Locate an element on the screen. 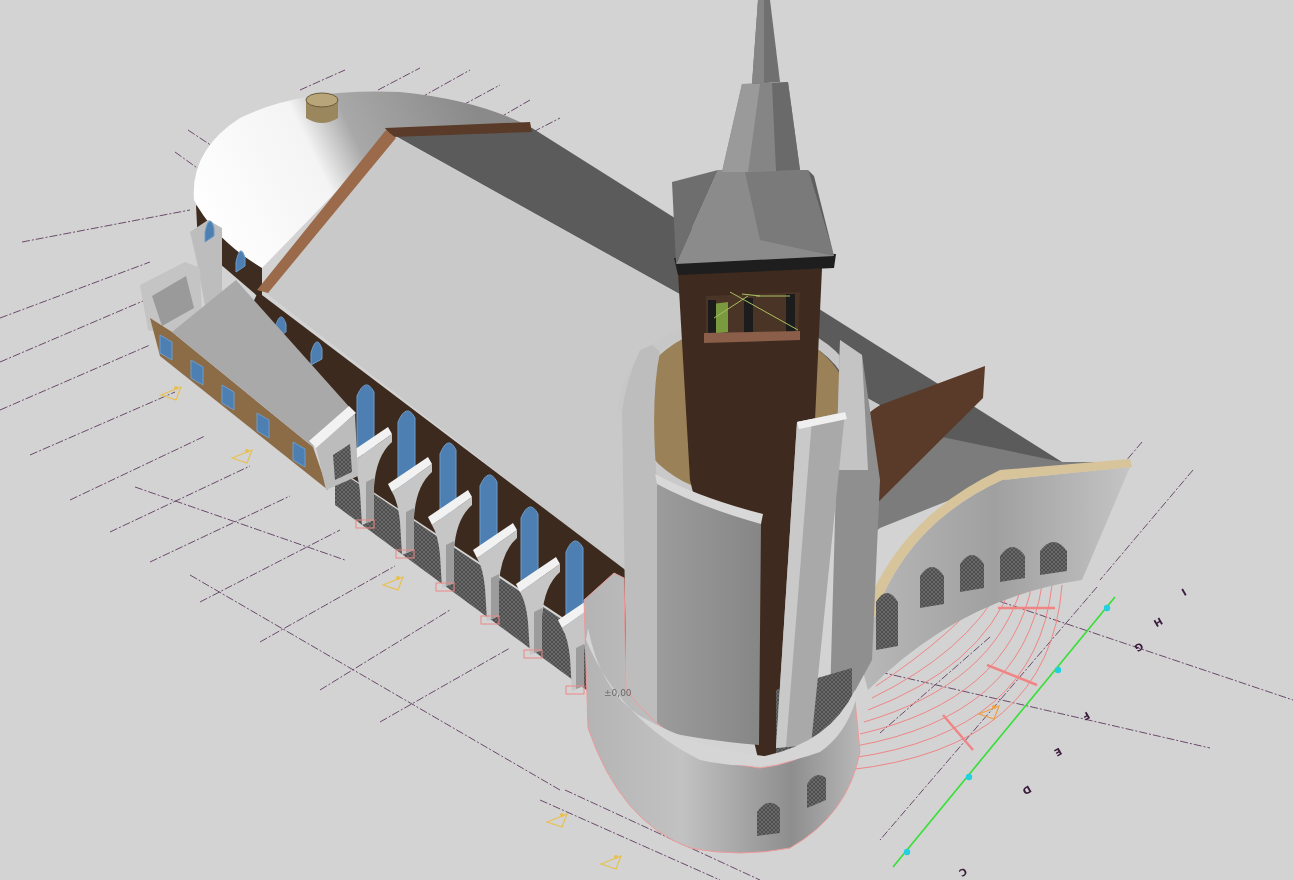 The image size is (1293, 880). grid-axis-label: F is located at coordinates (1086, 716).